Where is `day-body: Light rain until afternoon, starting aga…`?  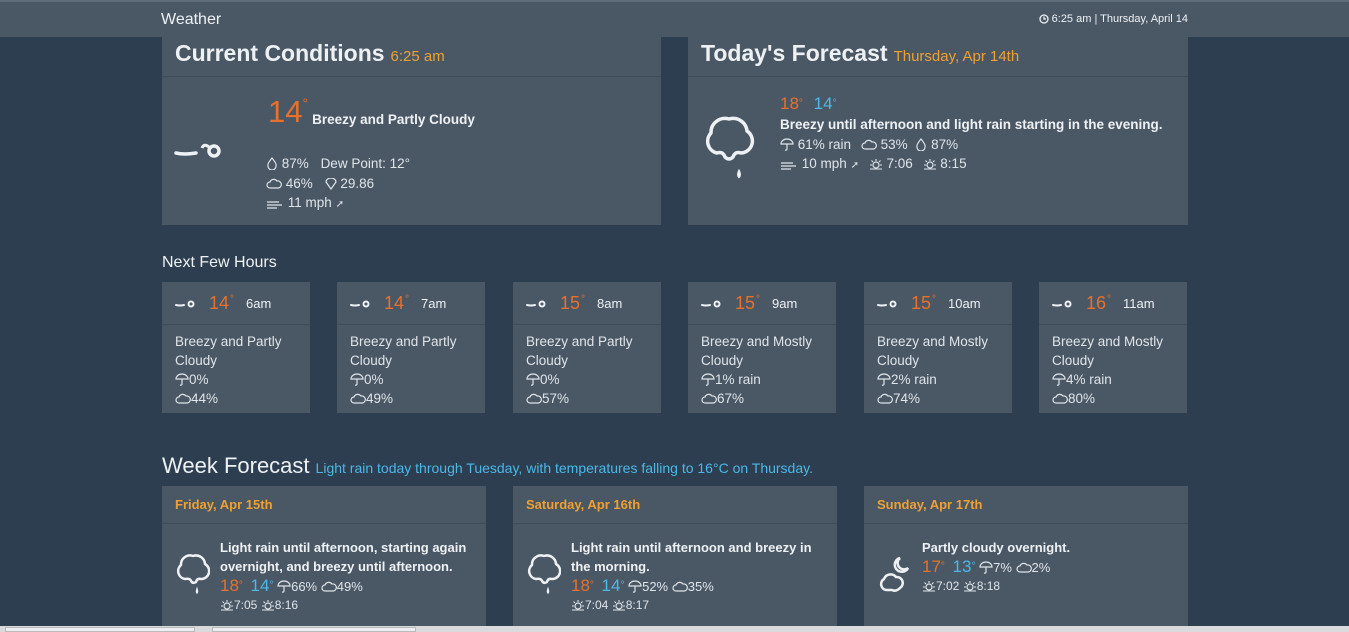
day-body: Light rain until afternoon, starting aga… is located at coordinates (350, 576).